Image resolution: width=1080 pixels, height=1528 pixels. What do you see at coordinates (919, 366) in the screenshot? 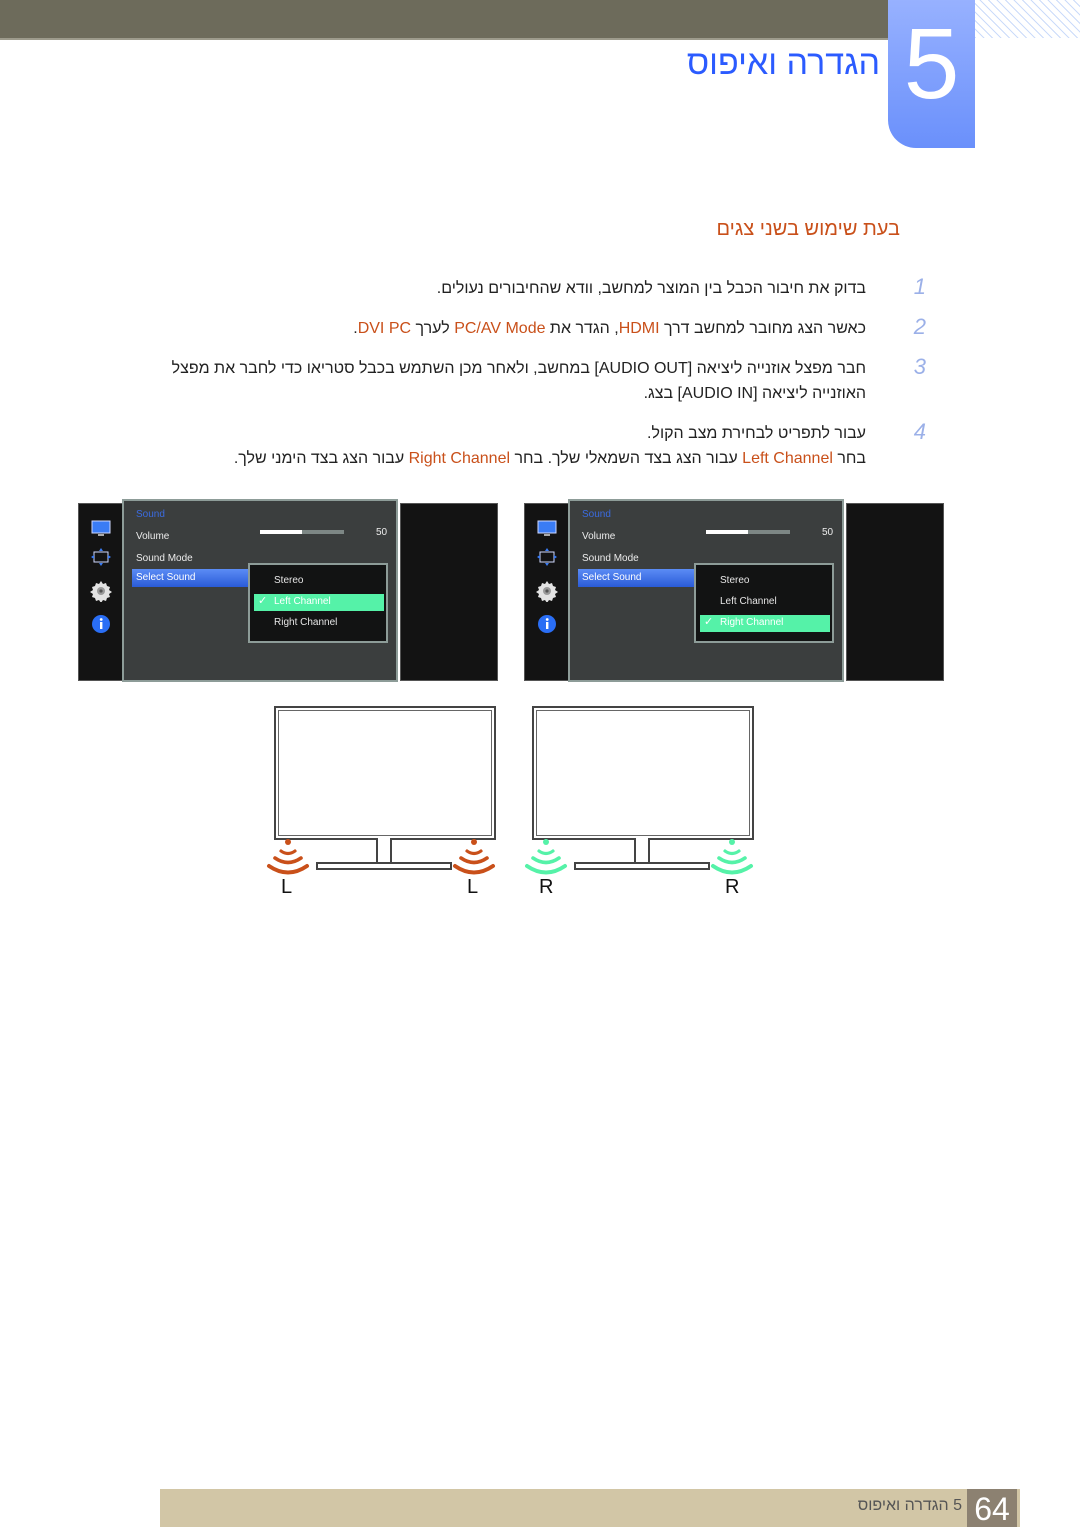
I see `step-number: 3` at bounding box center [919, 366].